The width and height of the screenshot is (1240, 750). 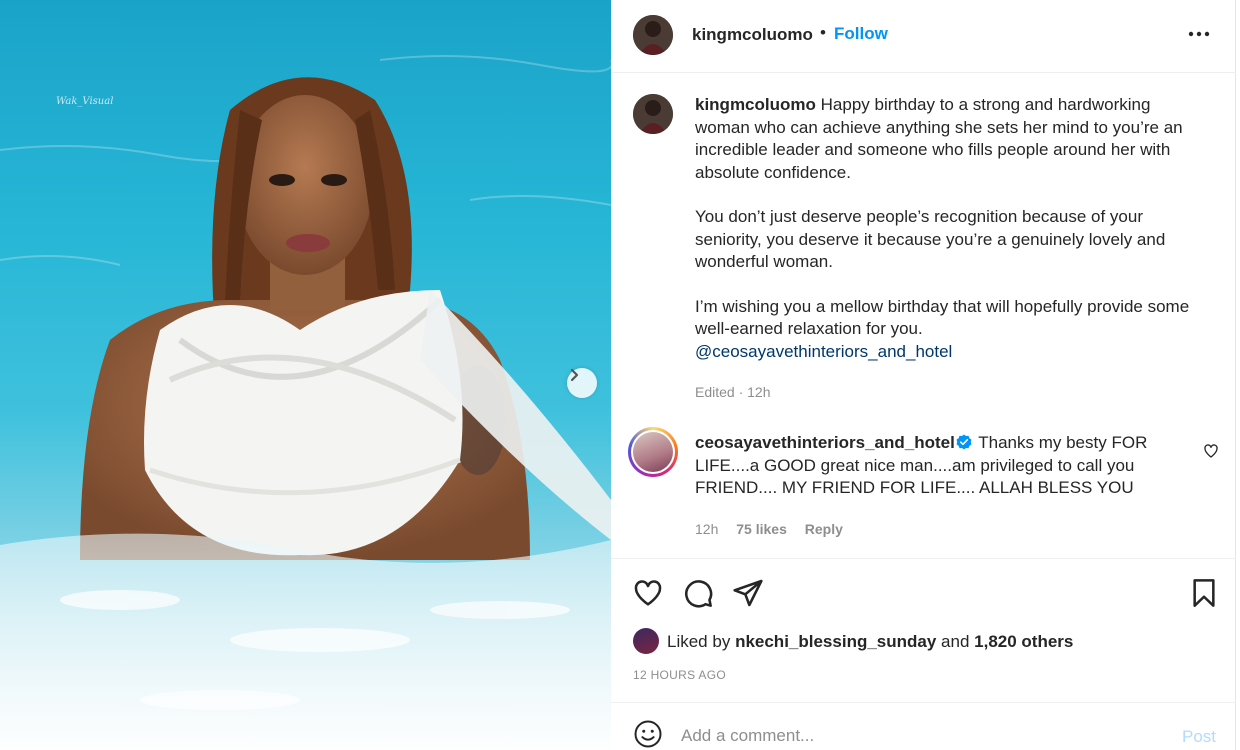 What do you see at coordinates (733, 392) in the screenshot?
I see `caption-meta: Edited · 12h` at bounding box center [733, 392].